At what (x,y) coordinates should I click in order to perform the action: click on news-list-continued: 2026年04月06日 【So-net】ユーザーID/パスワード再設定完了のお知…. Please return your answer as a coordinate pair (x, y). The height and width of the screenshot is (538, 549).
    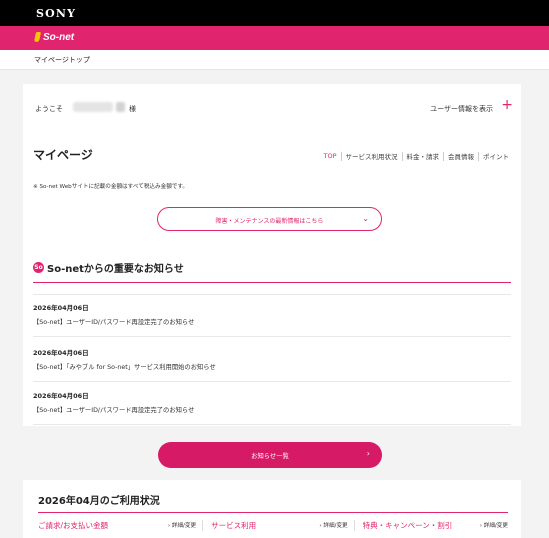
    Looking at the image, I should click on (272, 409).